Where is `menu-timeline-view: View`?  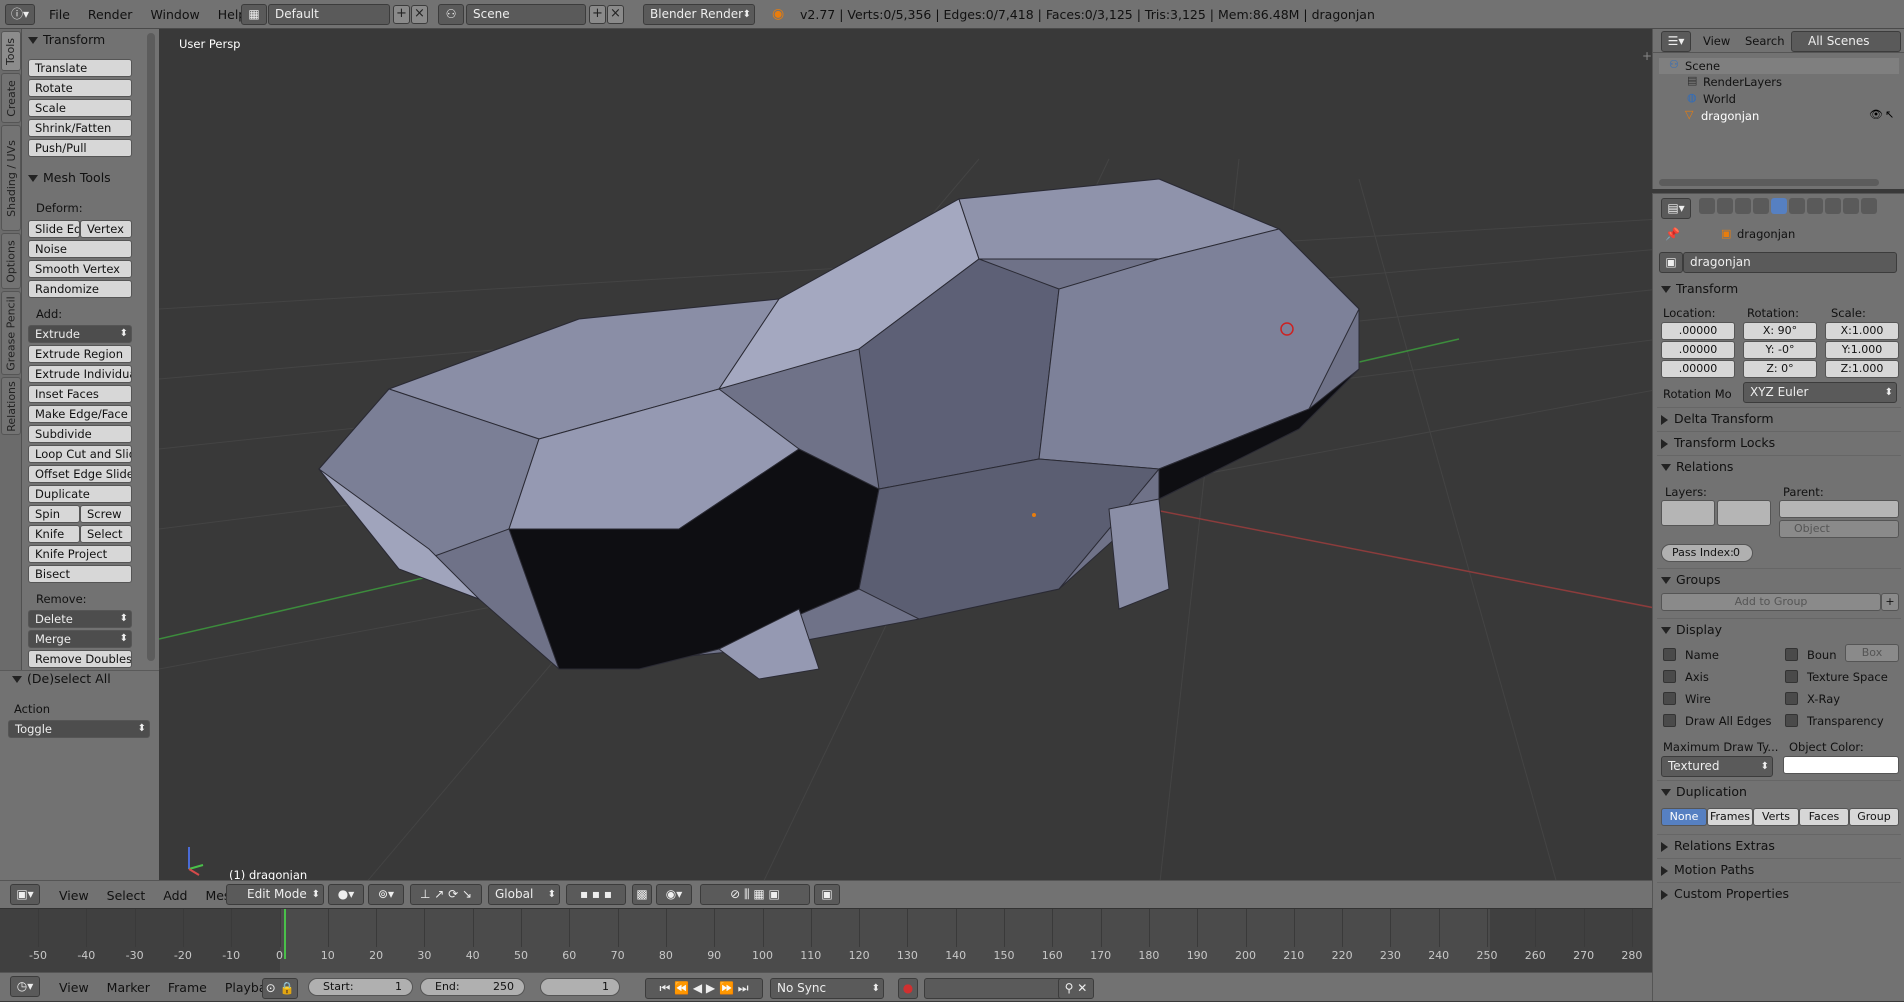
menu-timeline-view: View is located at coordinates (74, 987).